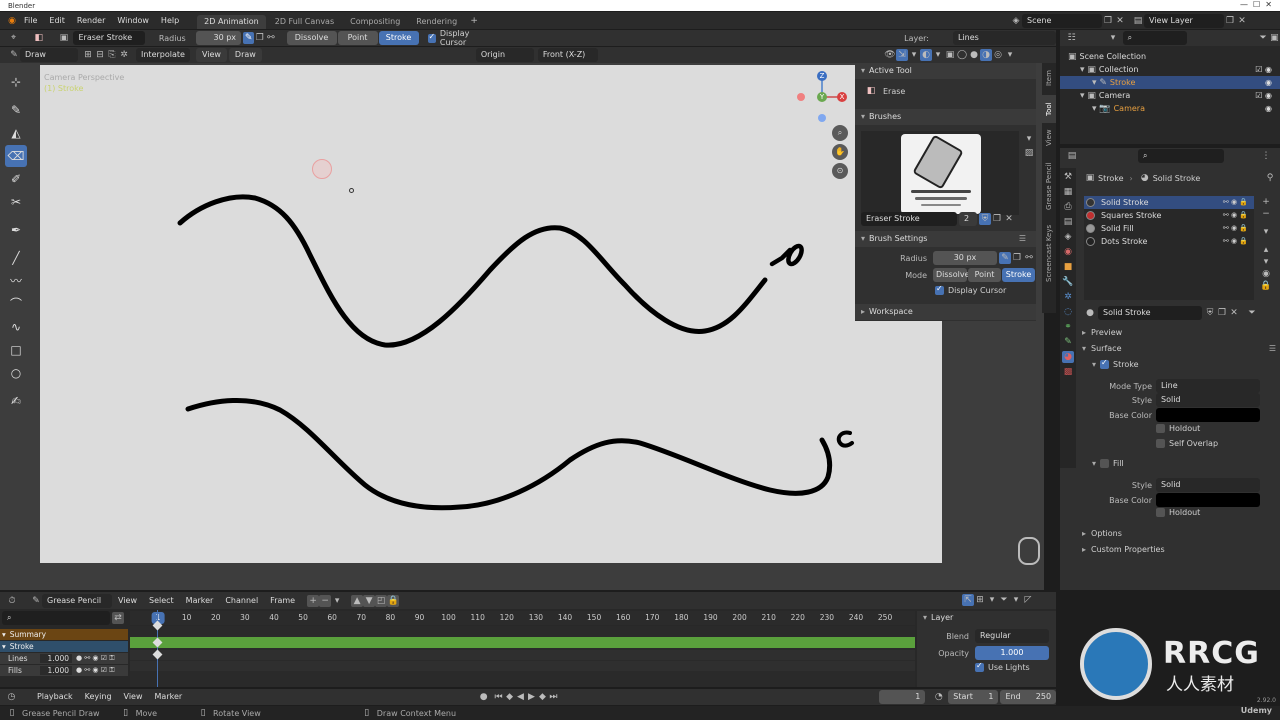 The image size is (1280, 720). Describe the element at coordinates (1262, 38) in the screenshot. I see `filter-icon: ⏷` at that location.